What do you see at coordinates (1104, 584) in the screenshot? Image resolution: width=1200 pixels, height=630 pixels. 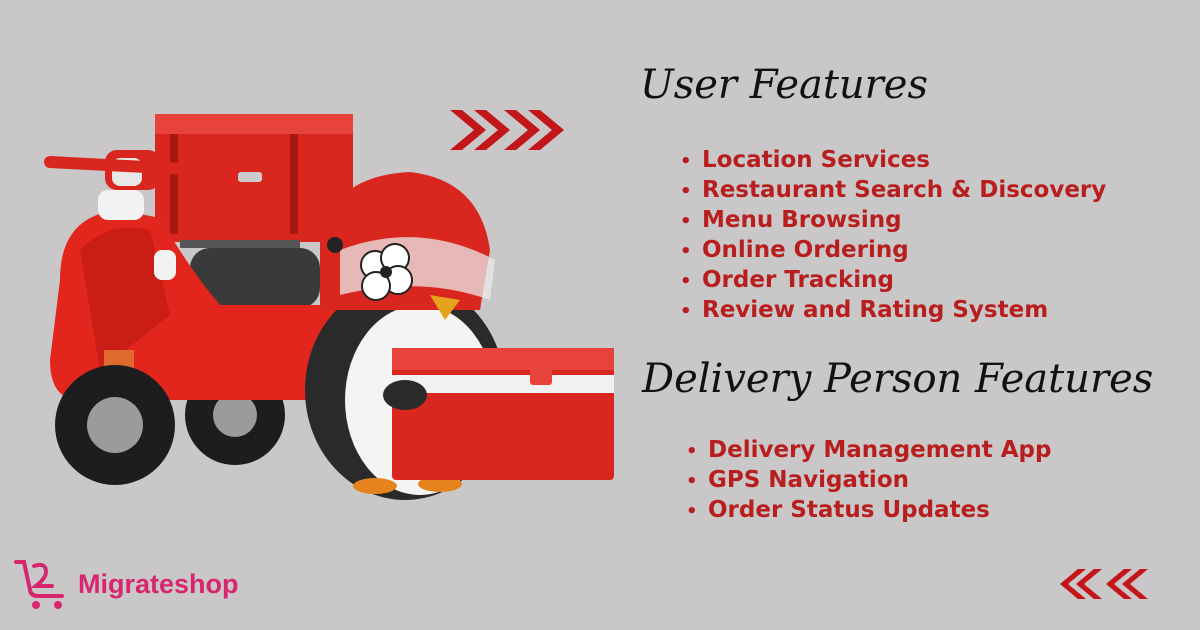 I see `double-chevron-left-icon` at bounding box center [1104, 584].